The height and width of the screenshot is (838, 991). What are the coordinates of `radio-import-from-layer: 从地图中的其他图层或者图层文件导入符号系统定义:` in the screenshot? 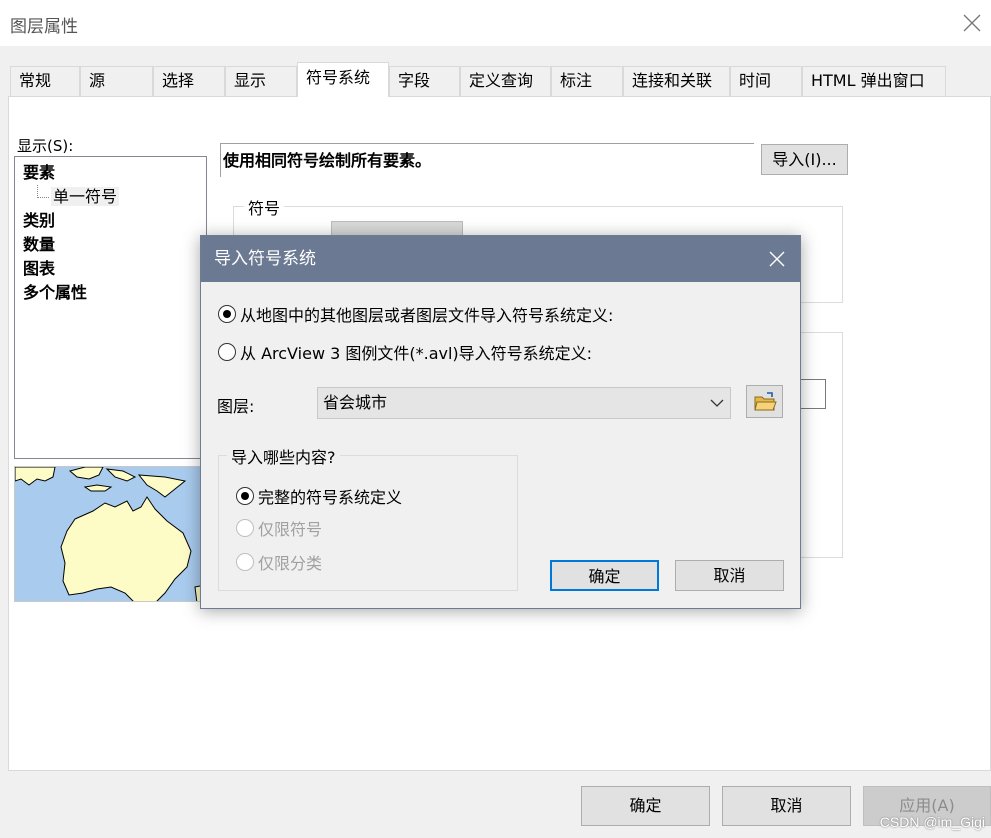 It's located at (415, 314).